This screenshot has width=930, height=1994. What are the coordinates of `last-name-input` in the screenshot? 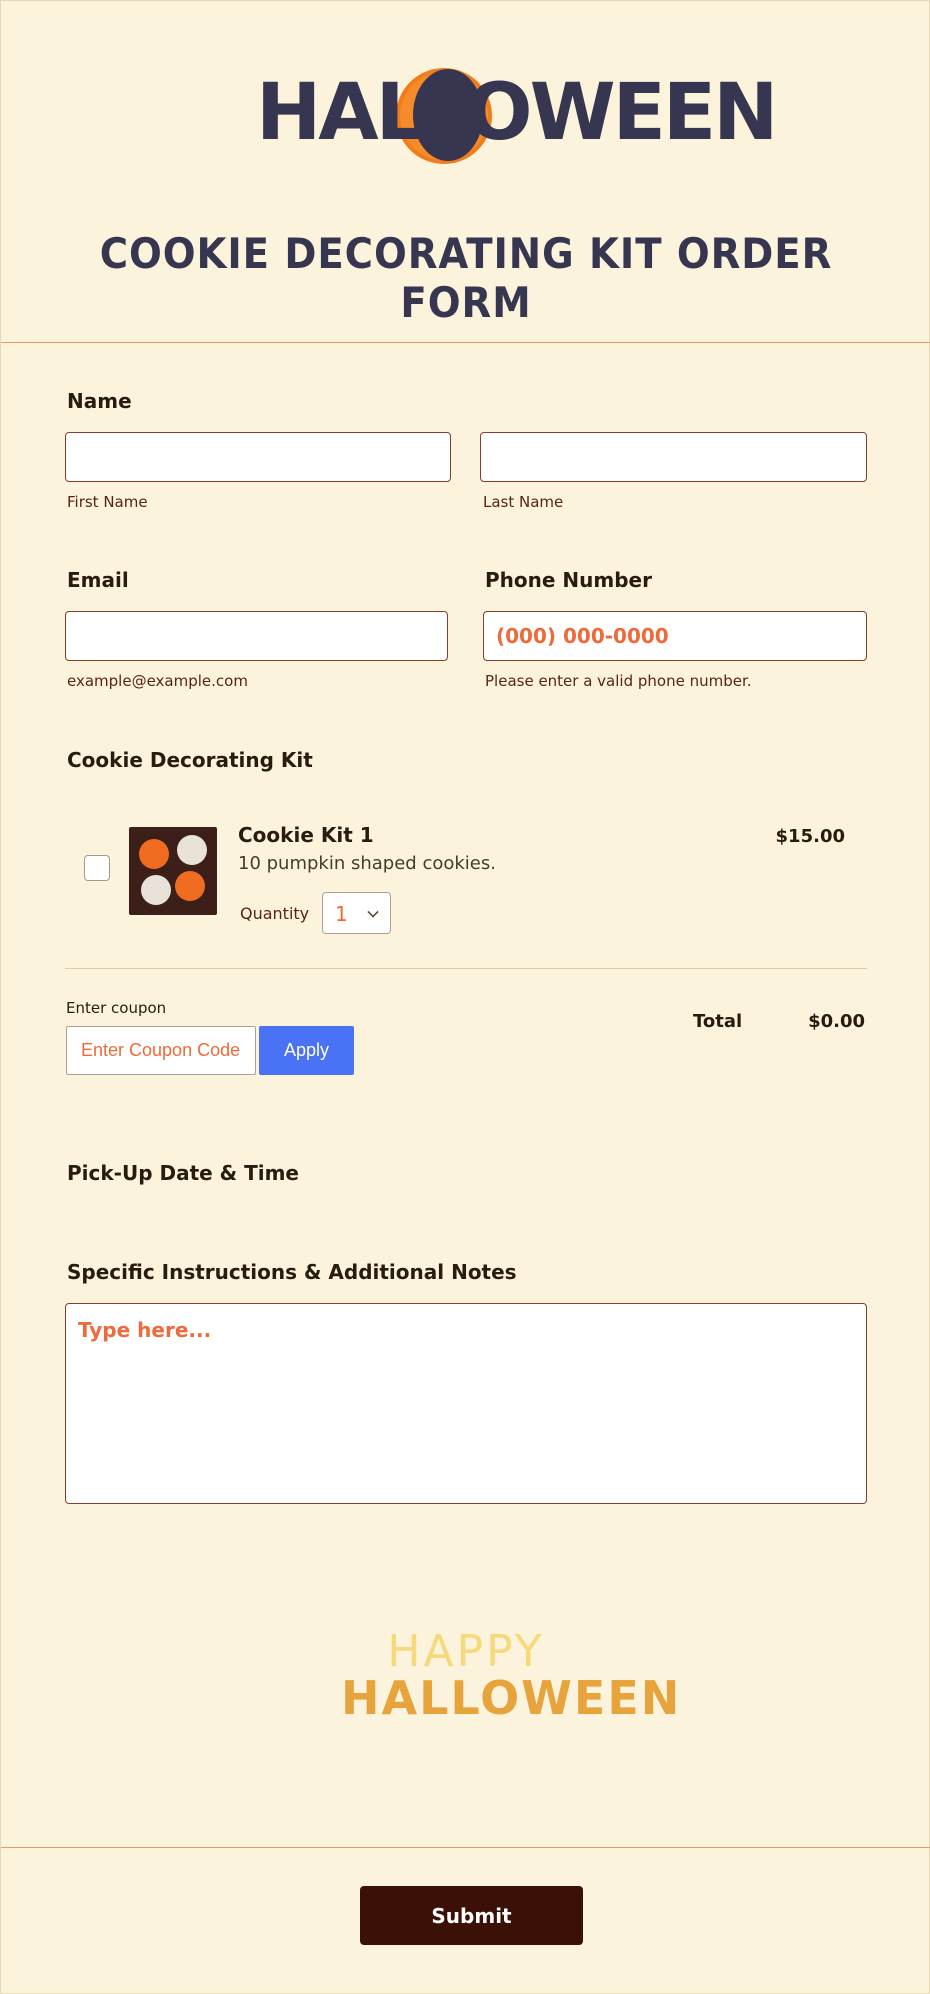 It's located at (673, 457).